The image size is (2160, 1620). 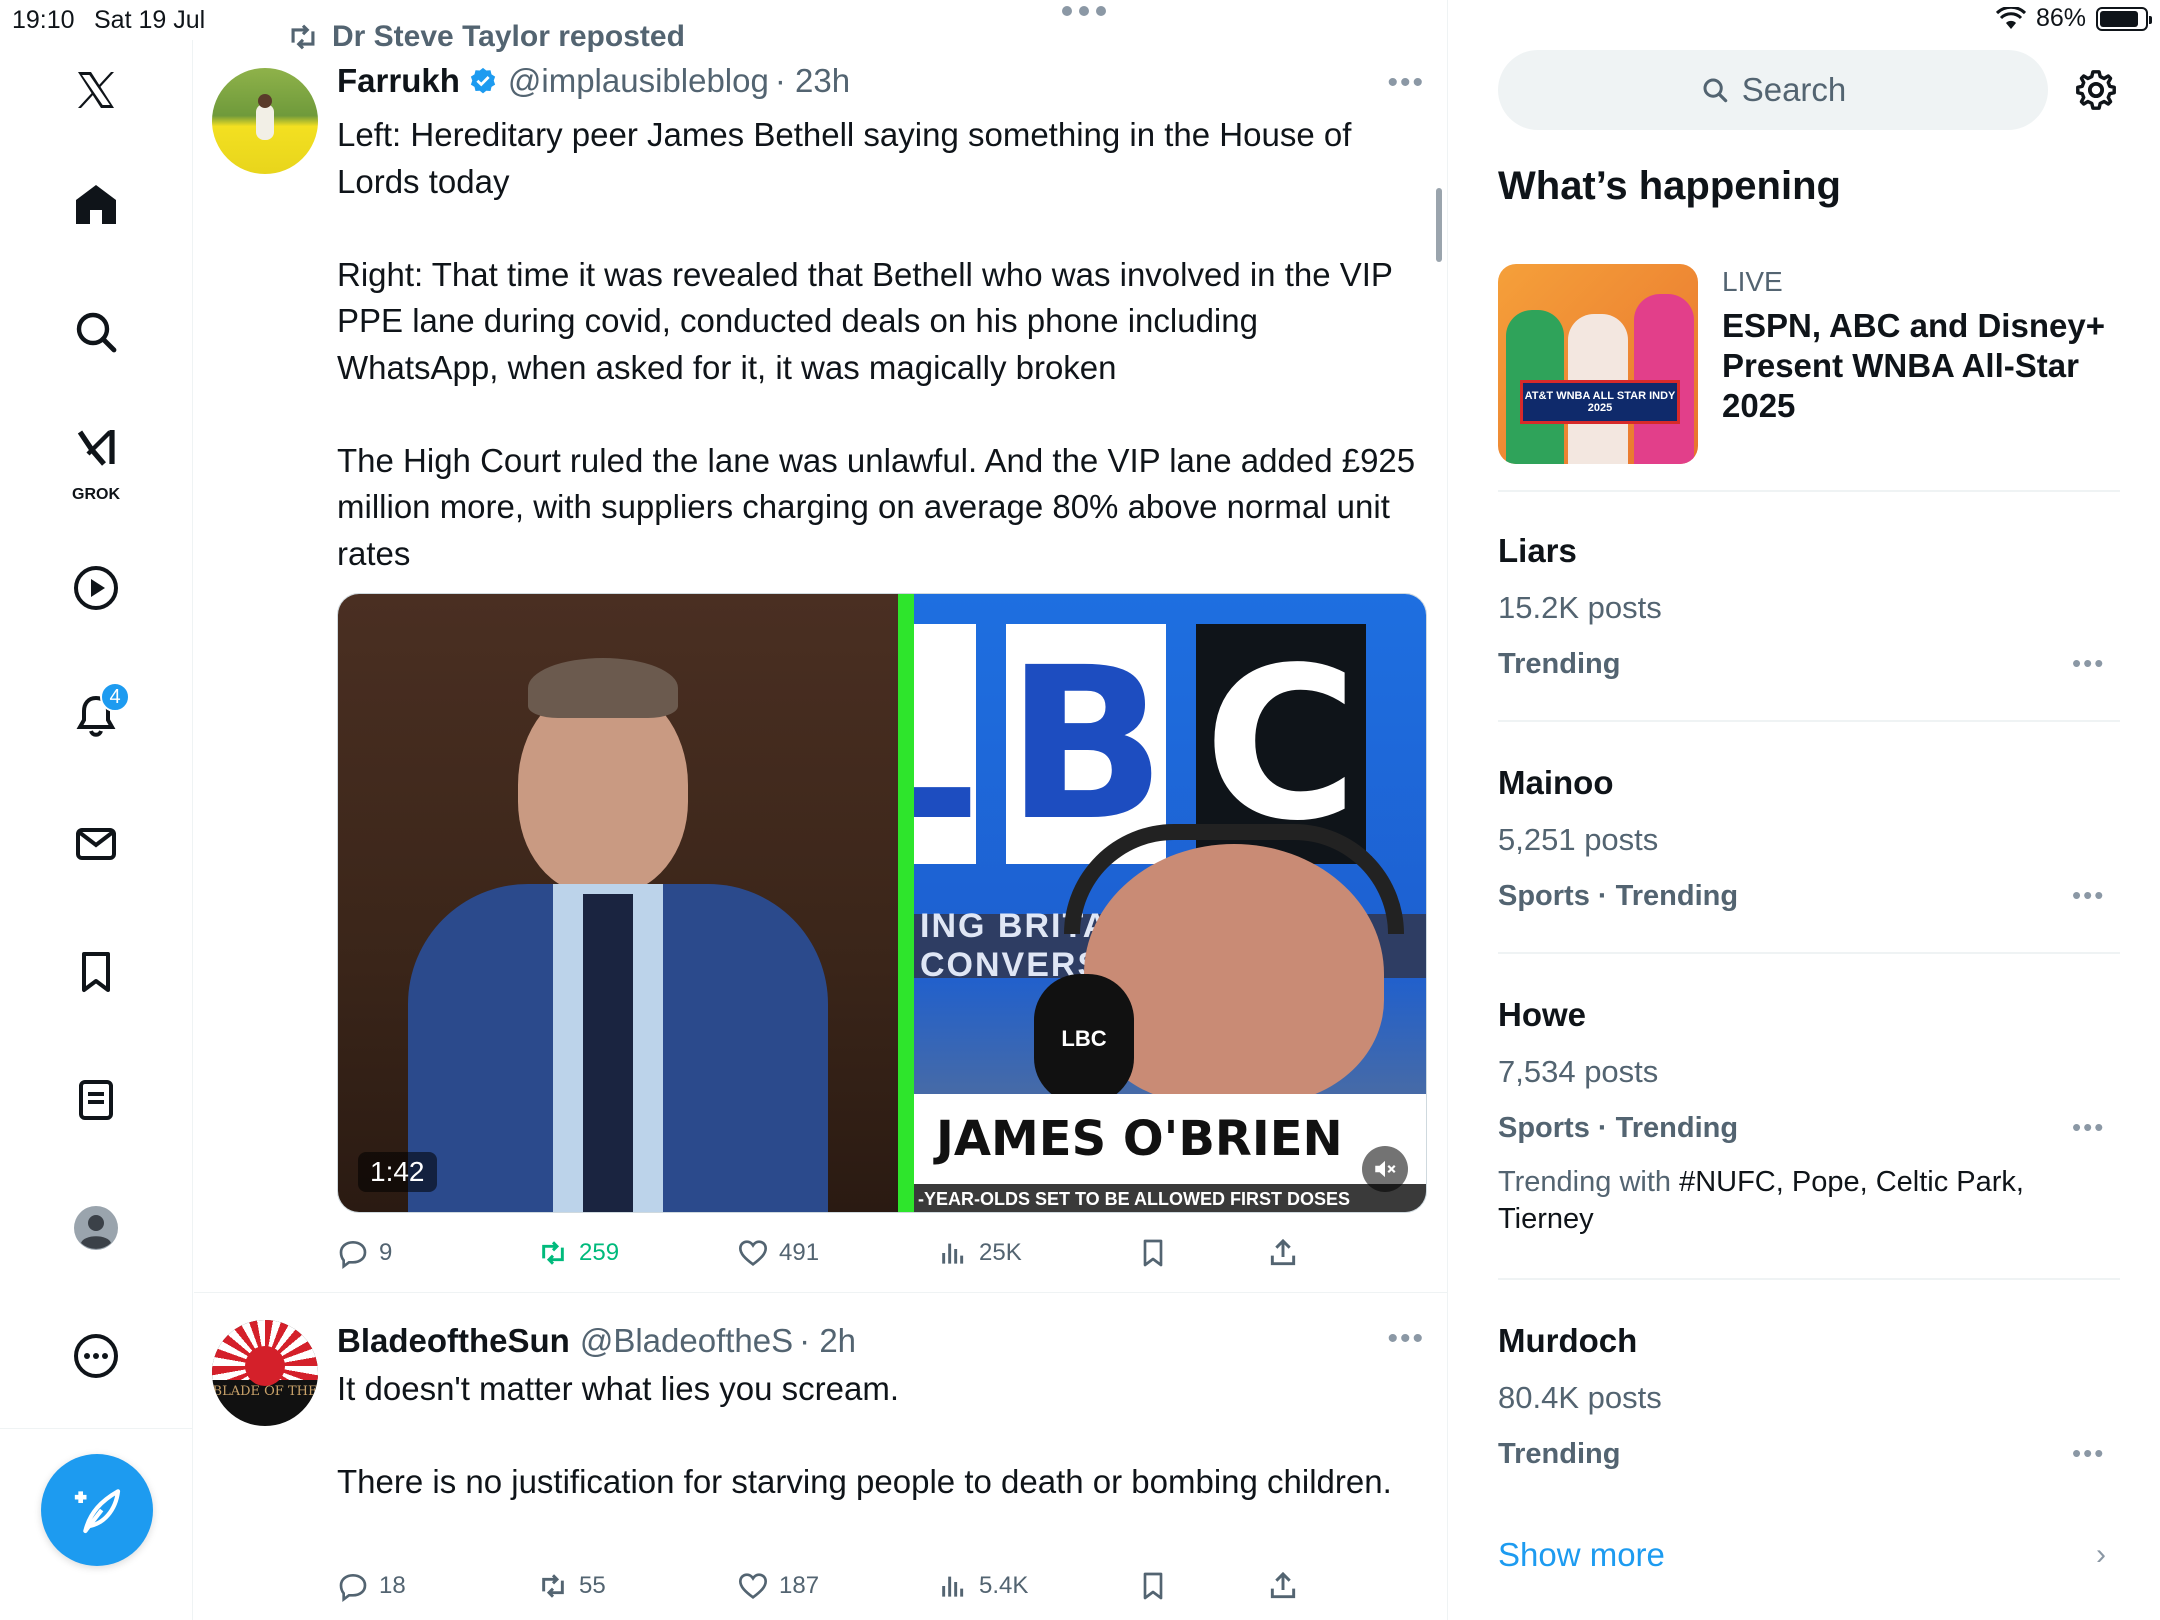 What do you see at coordinates (778, 1253) in the screenshot?
I see `like-button: 491` at bounding box center [778, 1253].